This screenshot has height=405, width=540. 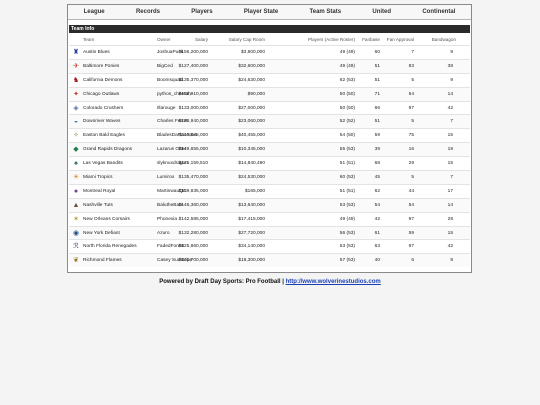 I want to click on salary-value: $127,400,000, so click(x=193, y=66).